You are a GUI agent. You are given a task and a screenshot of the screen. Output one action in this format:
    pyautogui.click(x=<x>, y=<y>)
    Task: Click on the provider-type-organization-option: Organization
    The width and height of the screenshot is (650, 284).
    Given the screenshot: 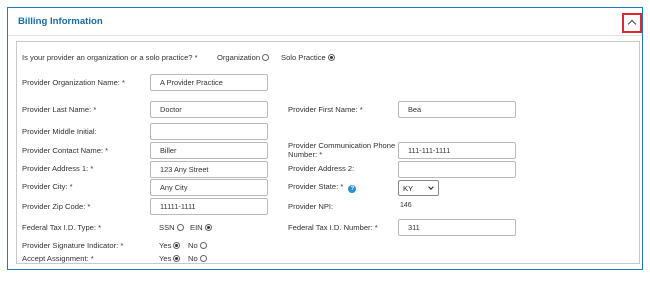 What is the action you would take?
    pyautogui.click(x=243, y=57)
    